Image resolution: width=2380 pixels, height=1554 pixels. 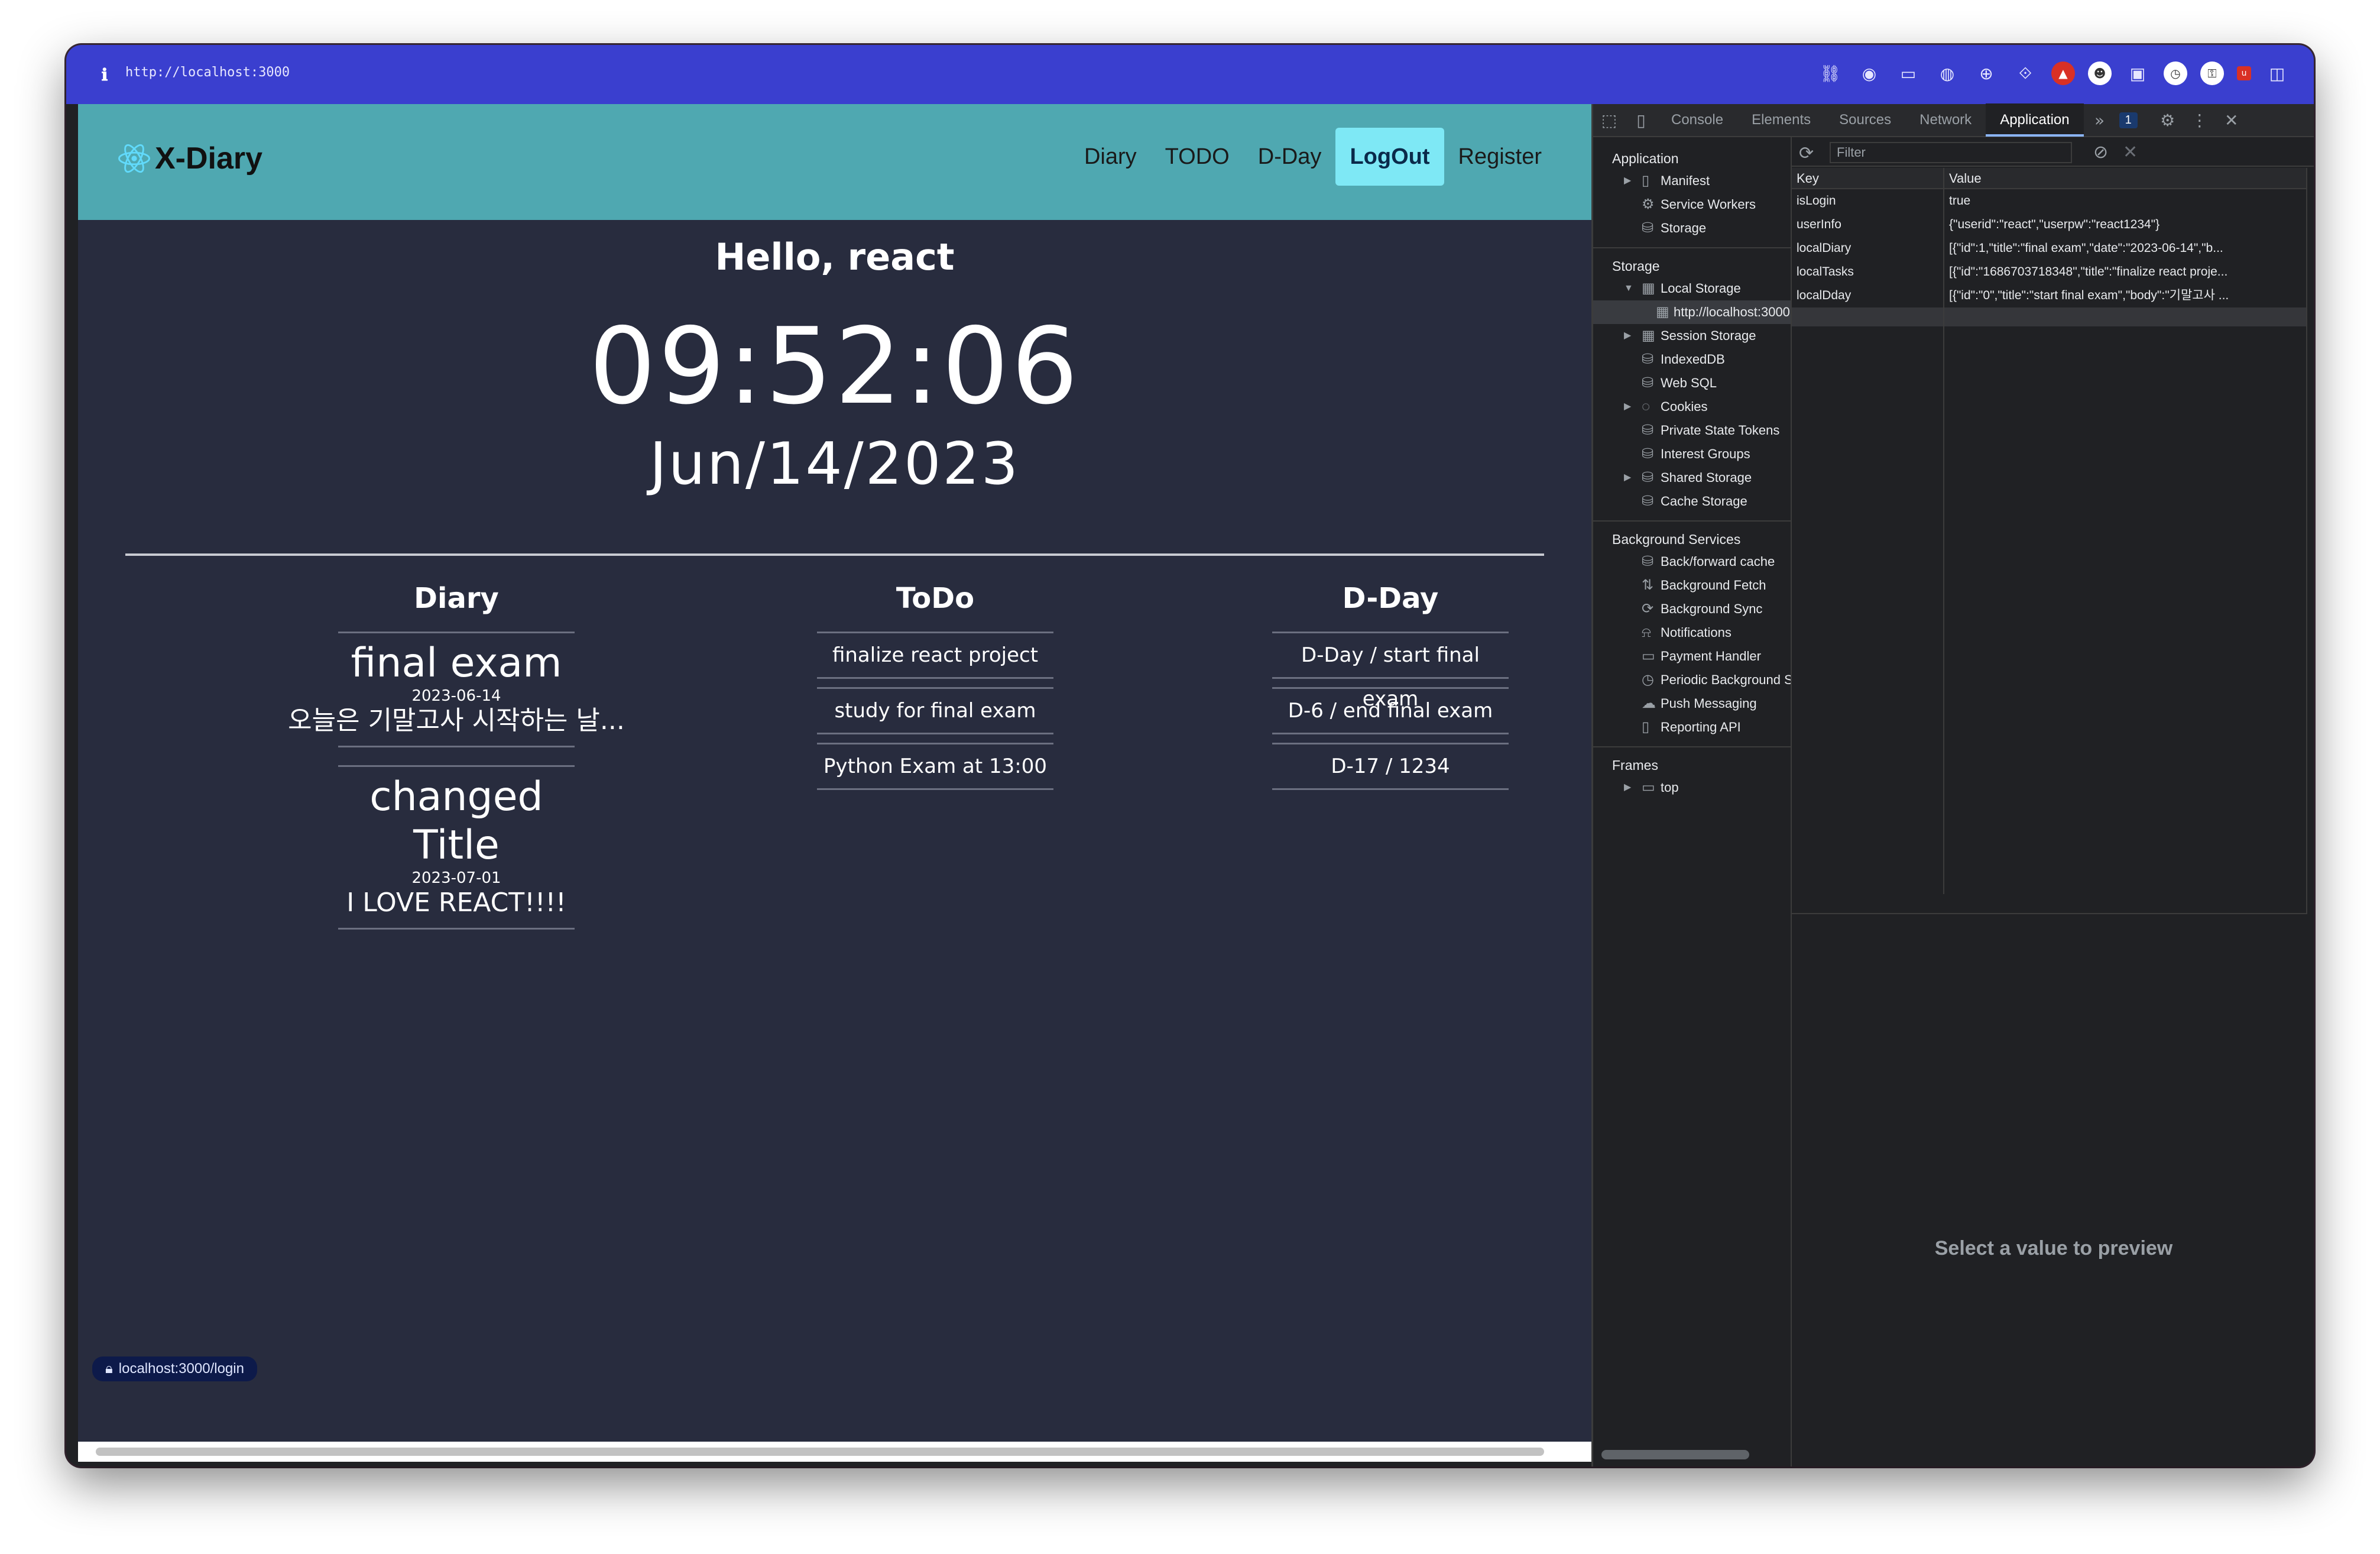 What do you see at coordinates (1692, 562) in the screenshot?
I see `sidebar-item-bfcache: ⛁ Back/forward cache` at bounding box center [1692, 562].